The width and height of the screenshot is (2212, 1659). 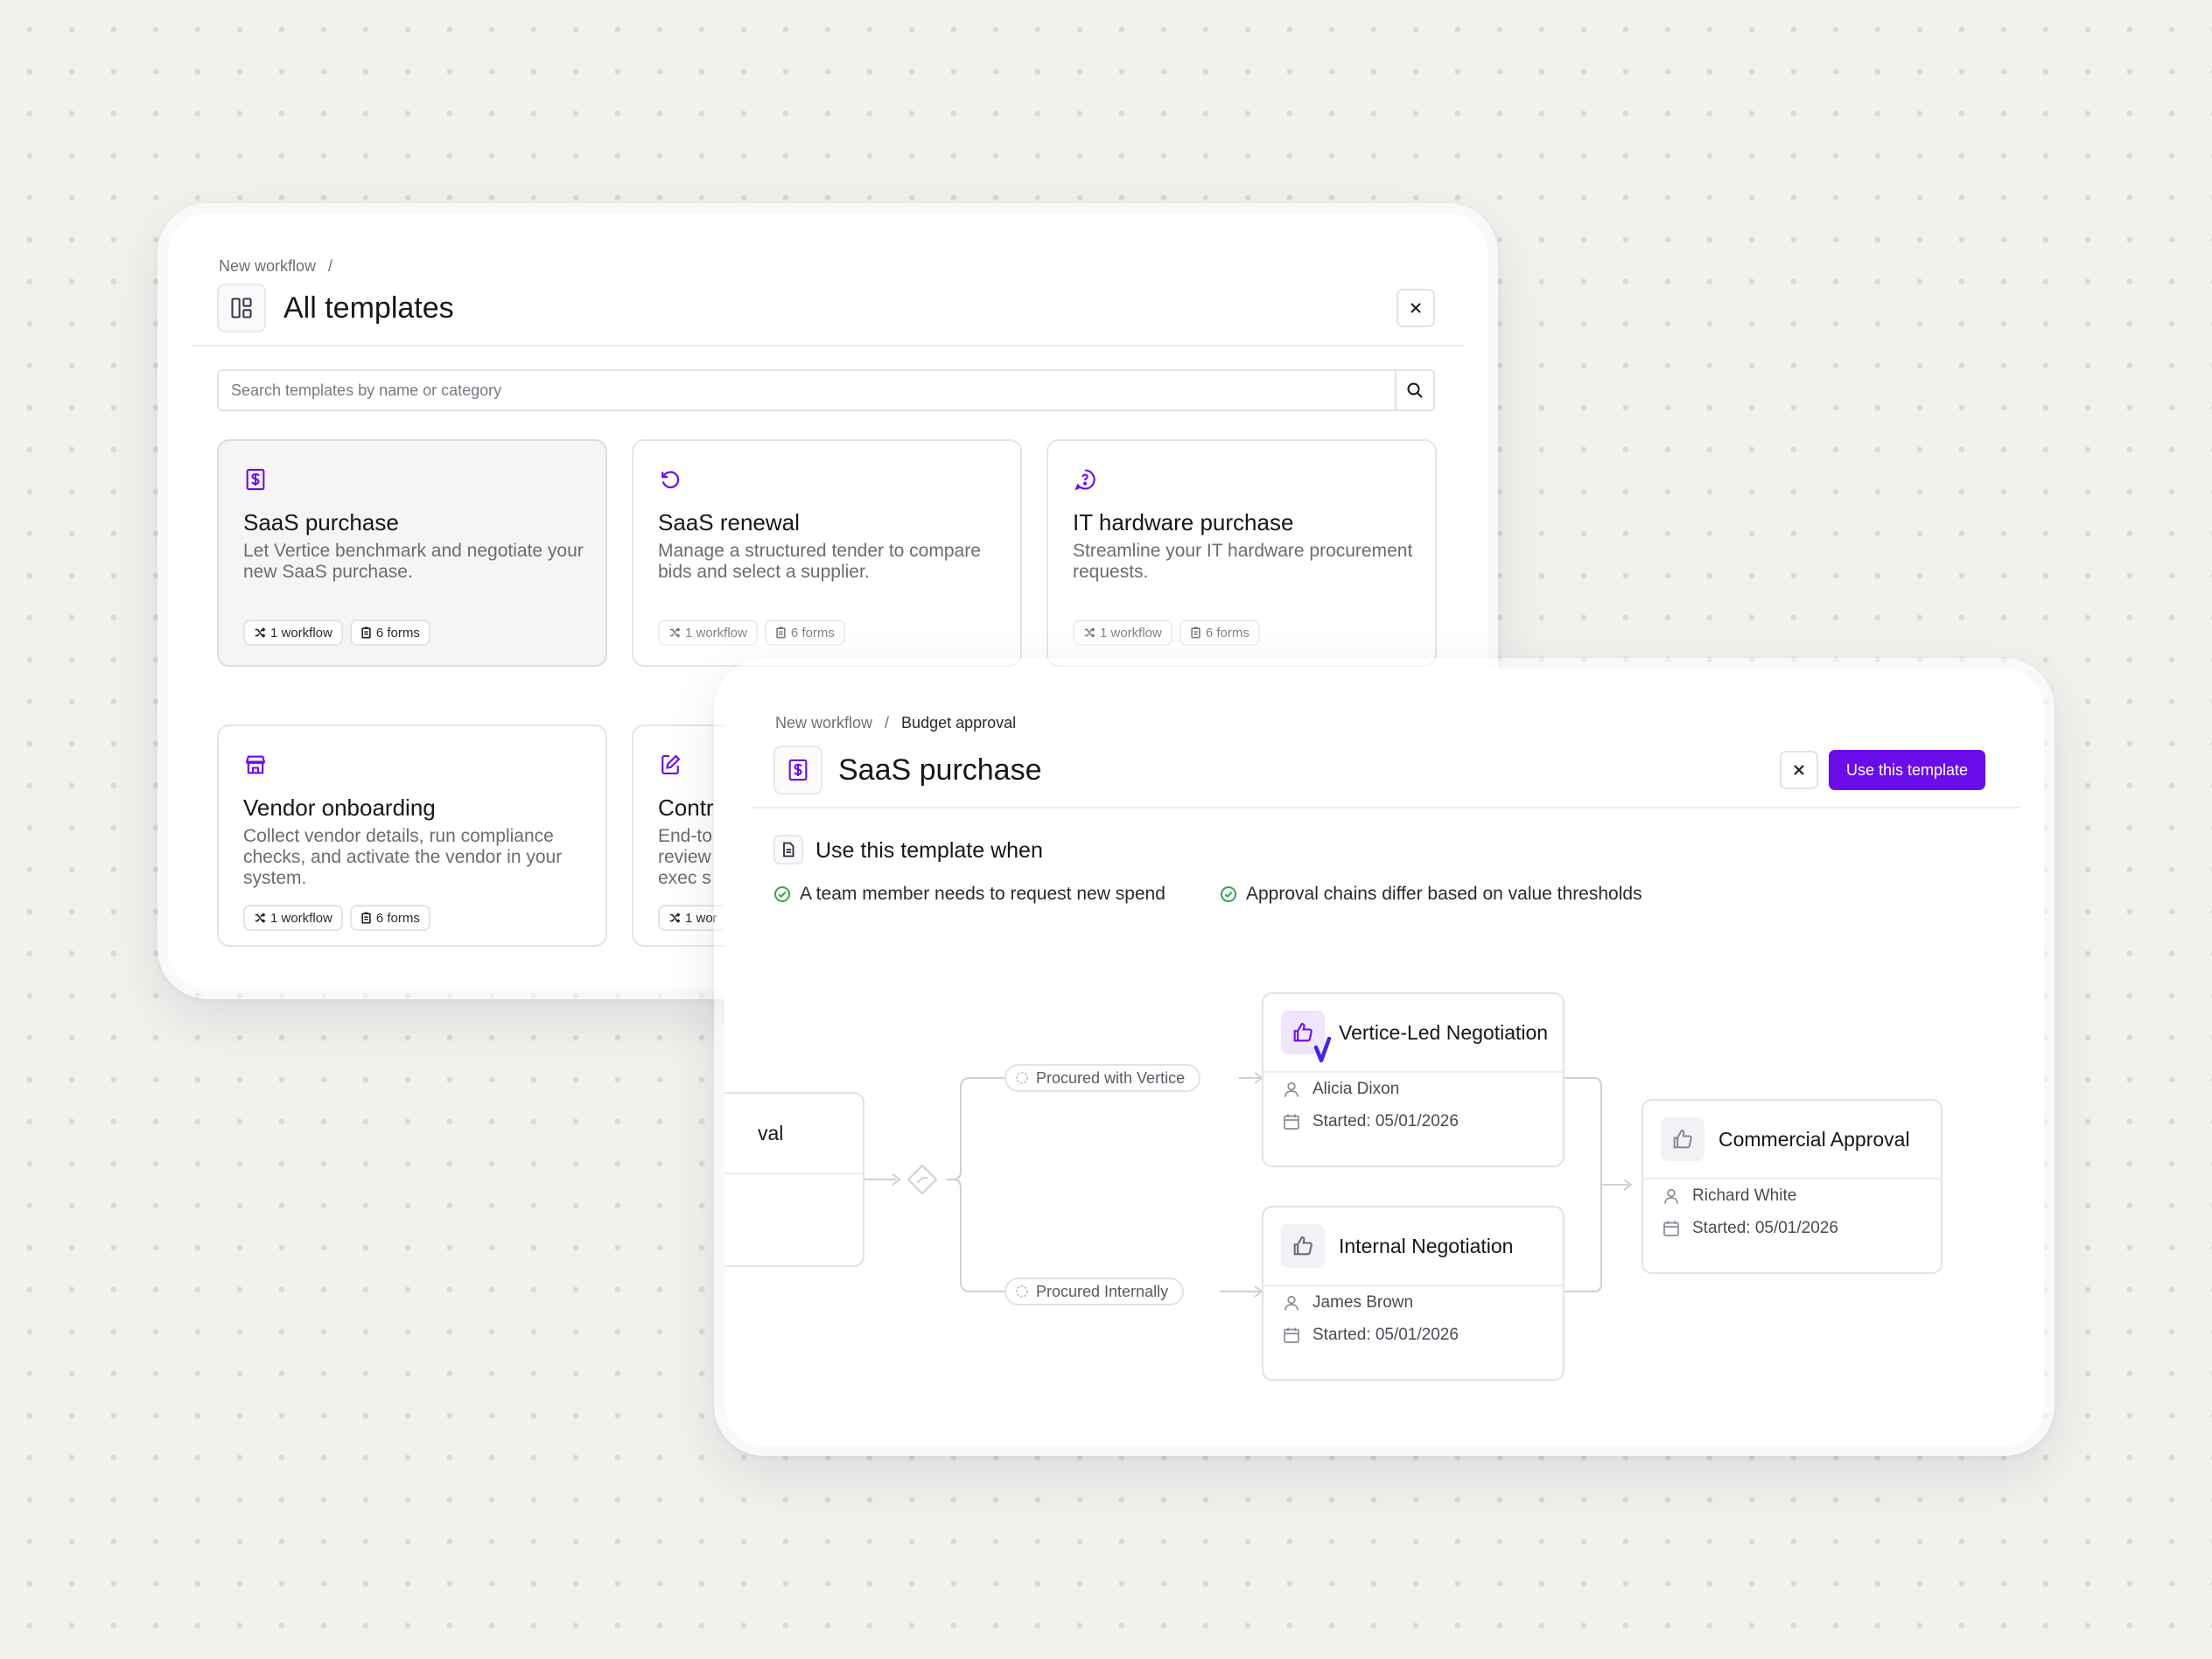 I want to click on branch-label: Procured with Vertice, so click(x=1102, y=1078).